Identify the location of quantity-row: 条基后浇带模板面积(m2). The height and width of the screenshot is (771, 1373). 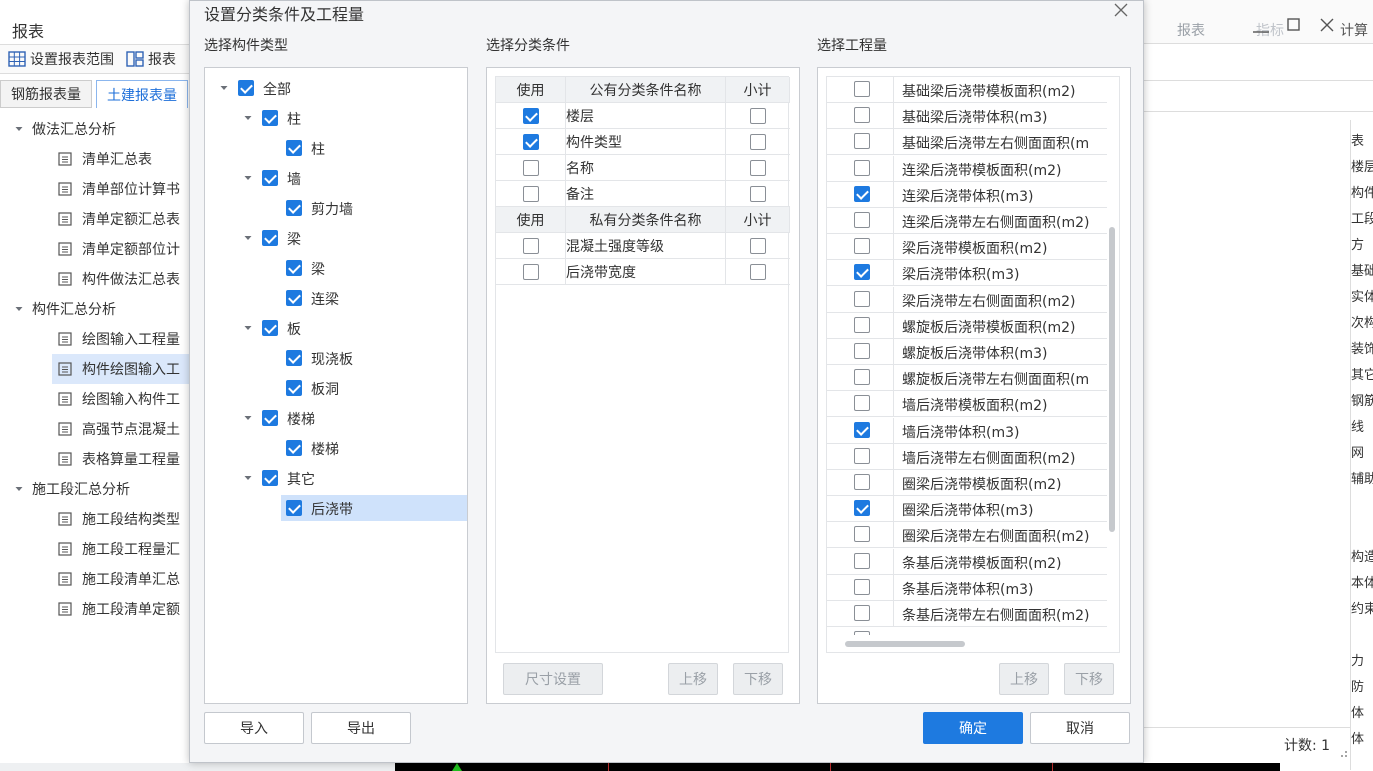
(967, 561).